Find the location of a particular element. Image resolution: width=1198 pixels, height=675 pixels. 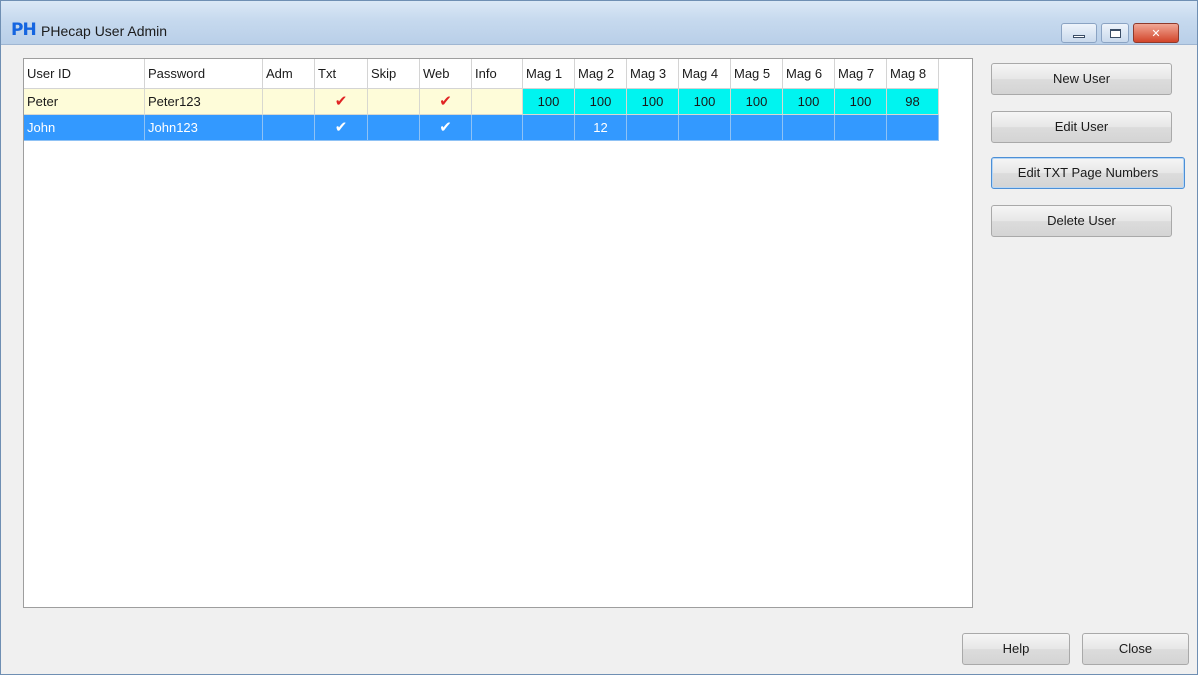

column-header-mag-8: Mag 8 is located at coordinates (913, 74).